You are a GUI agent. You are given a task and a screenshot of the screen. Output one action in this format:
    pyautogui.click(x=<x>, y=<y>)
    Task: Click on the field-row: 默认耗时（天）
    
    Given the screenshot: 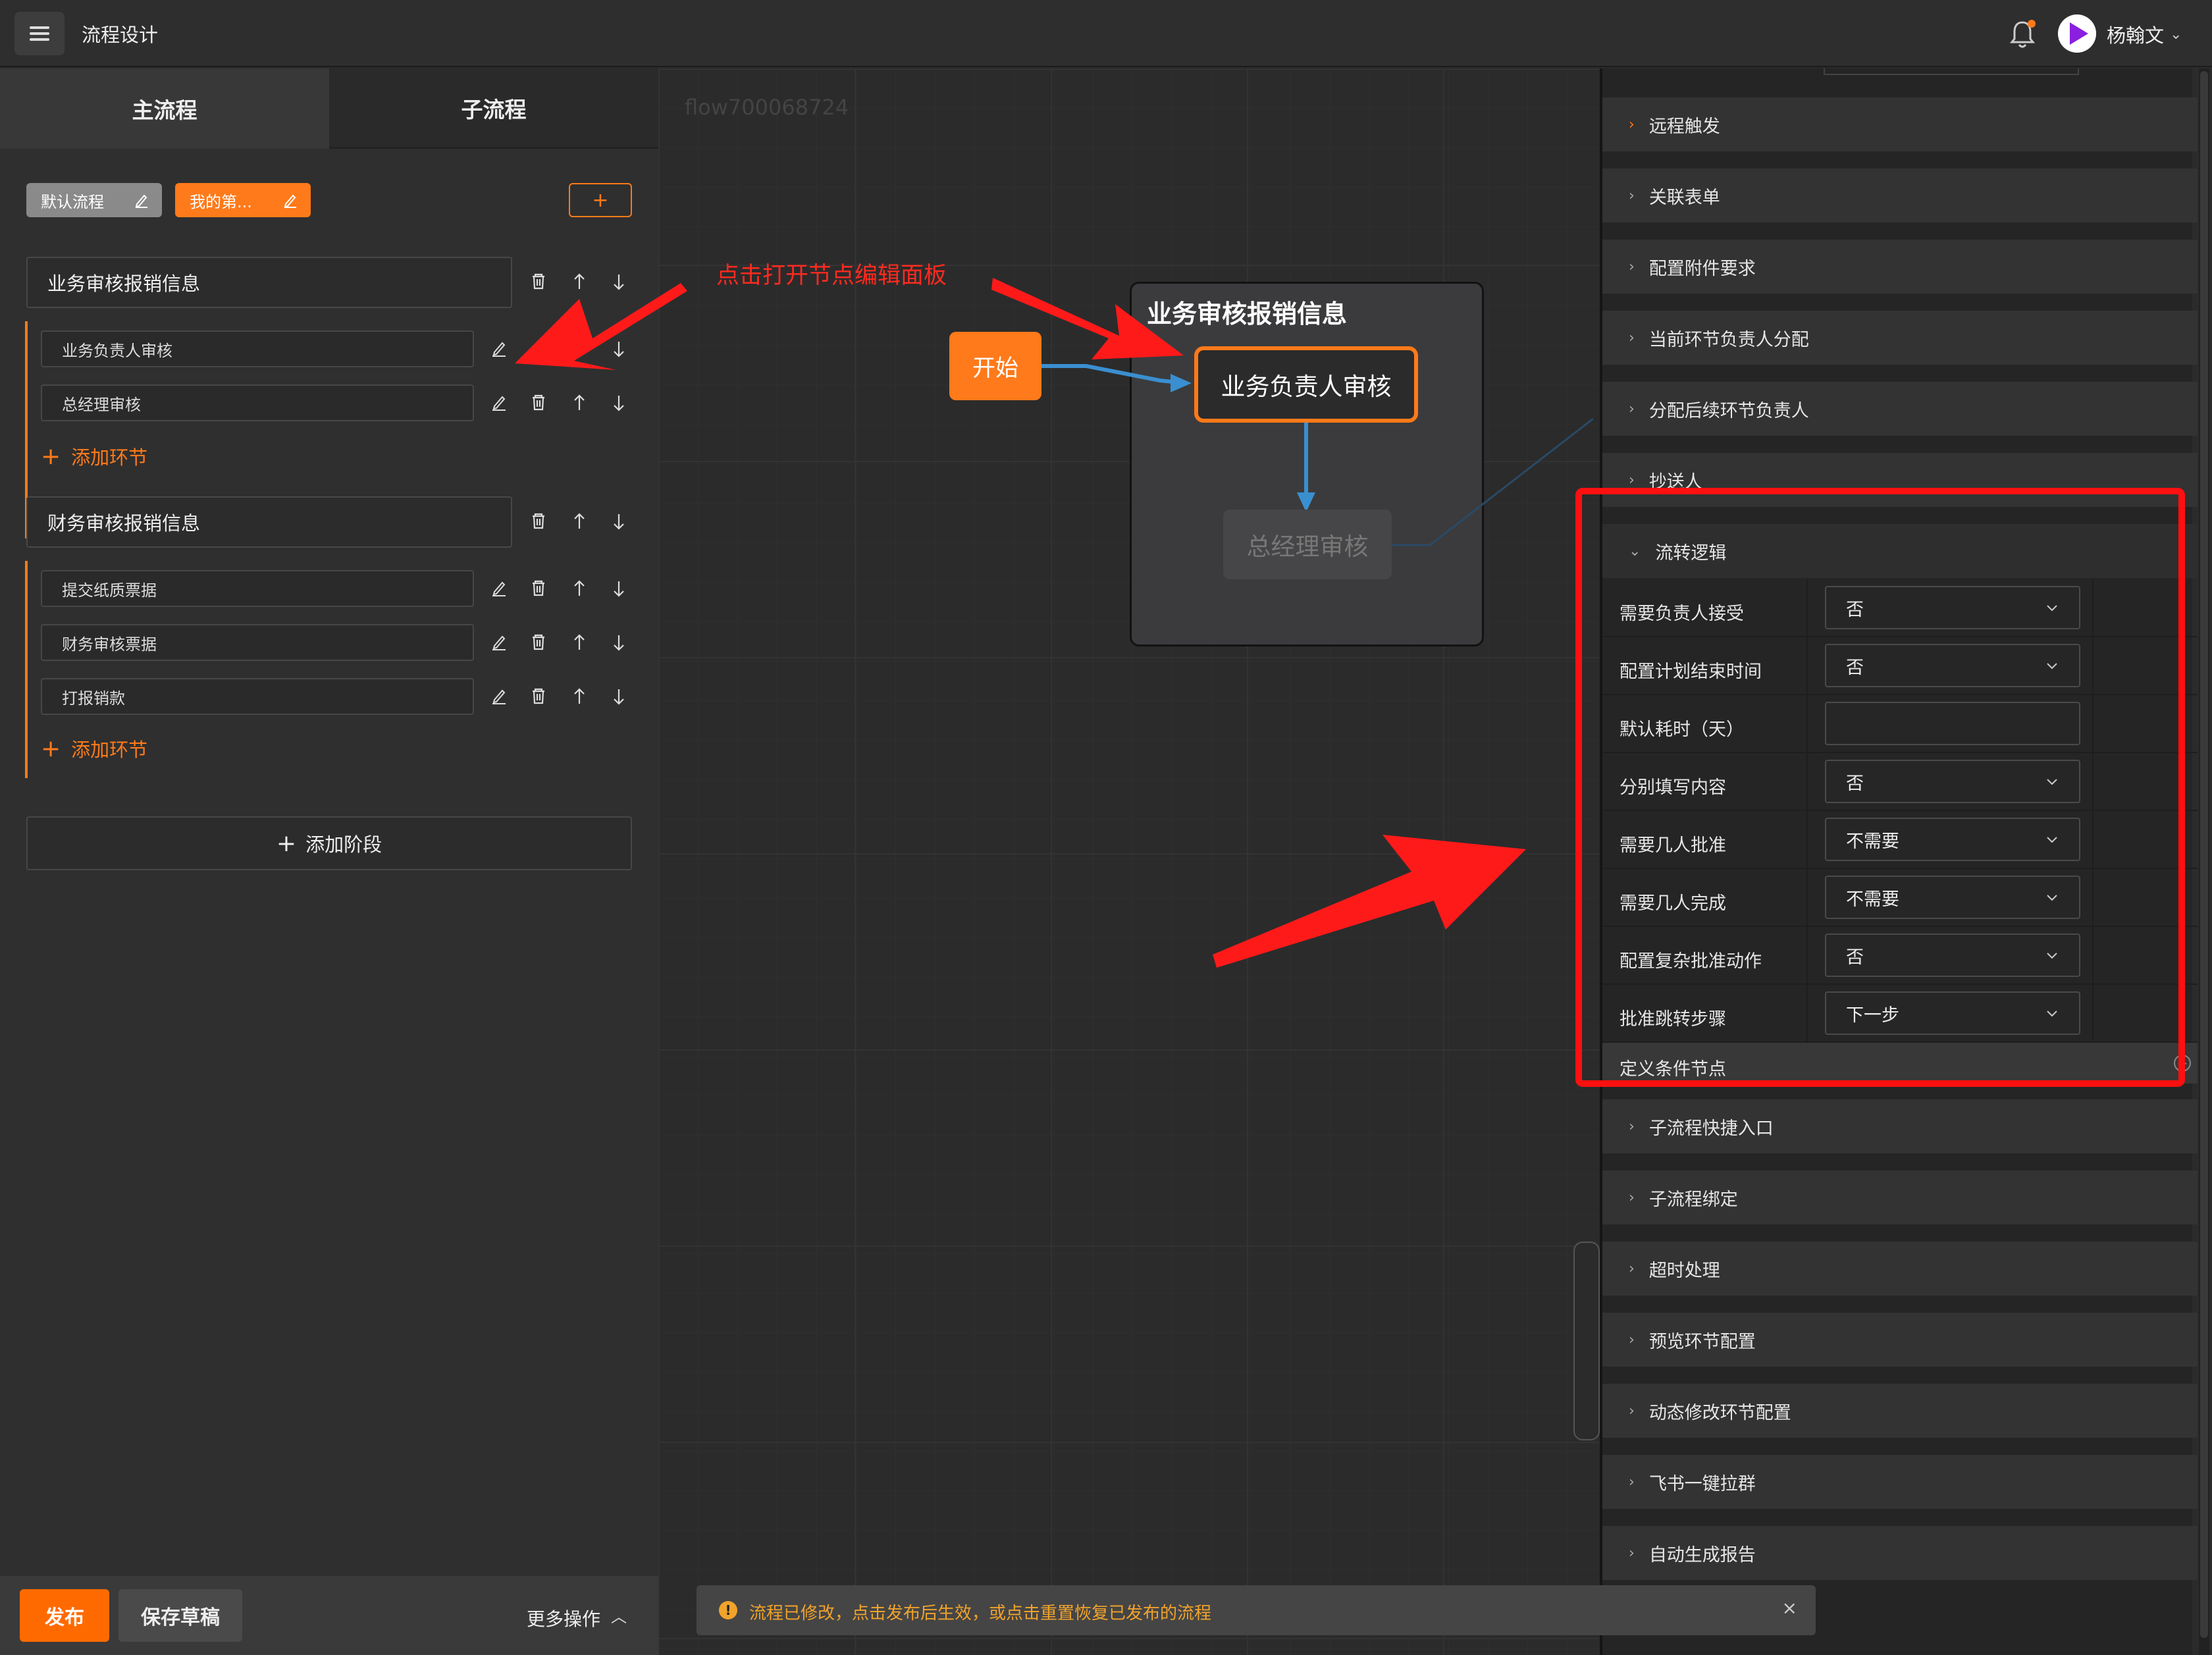 What is the action you would take?
    pyautogui.click(x=1900, y=724)
    